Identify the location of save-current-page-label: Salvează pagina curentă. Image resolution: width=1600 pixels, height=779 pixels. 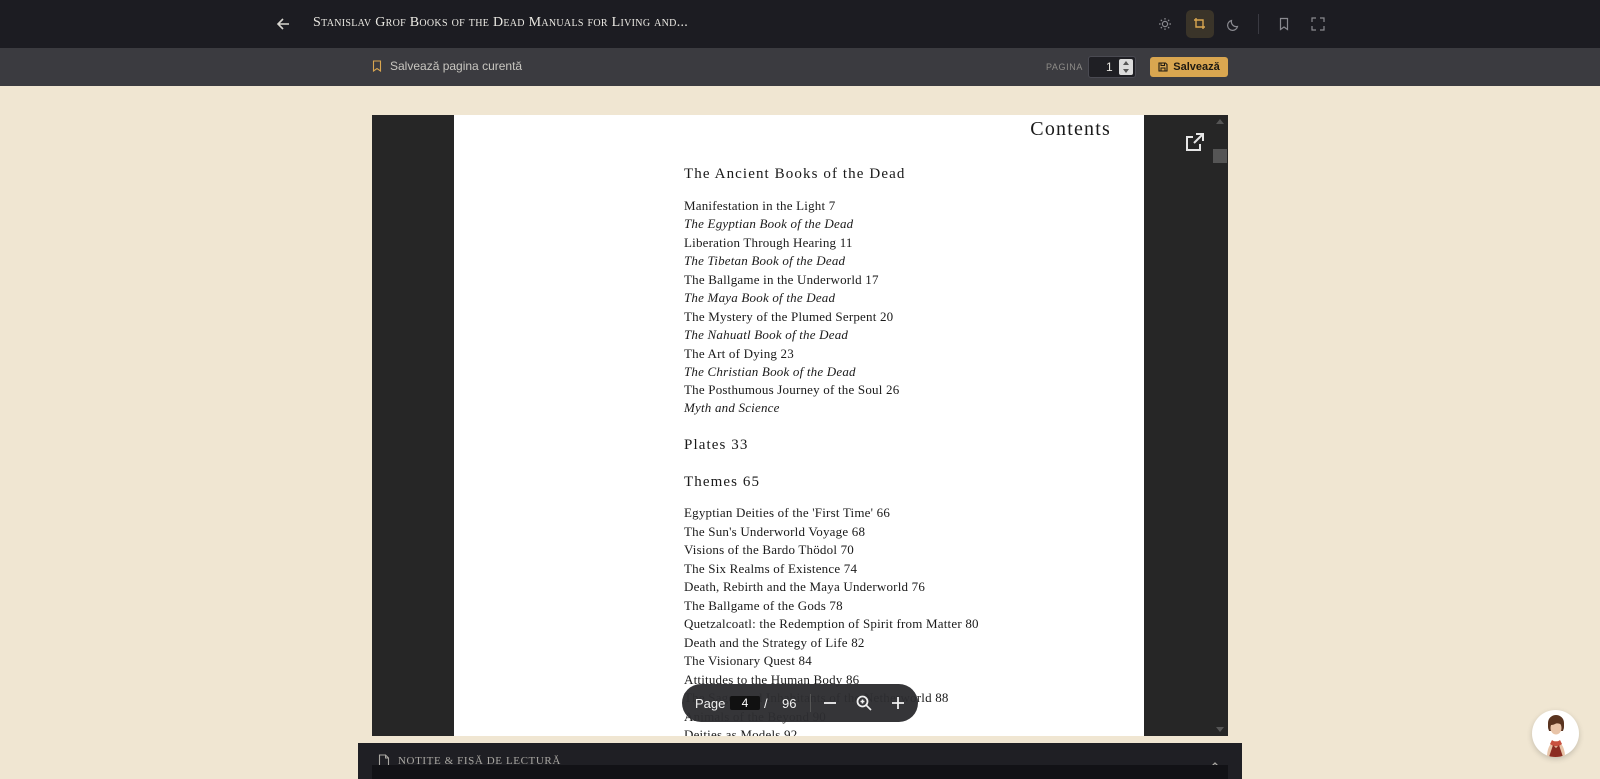
(456, 66).